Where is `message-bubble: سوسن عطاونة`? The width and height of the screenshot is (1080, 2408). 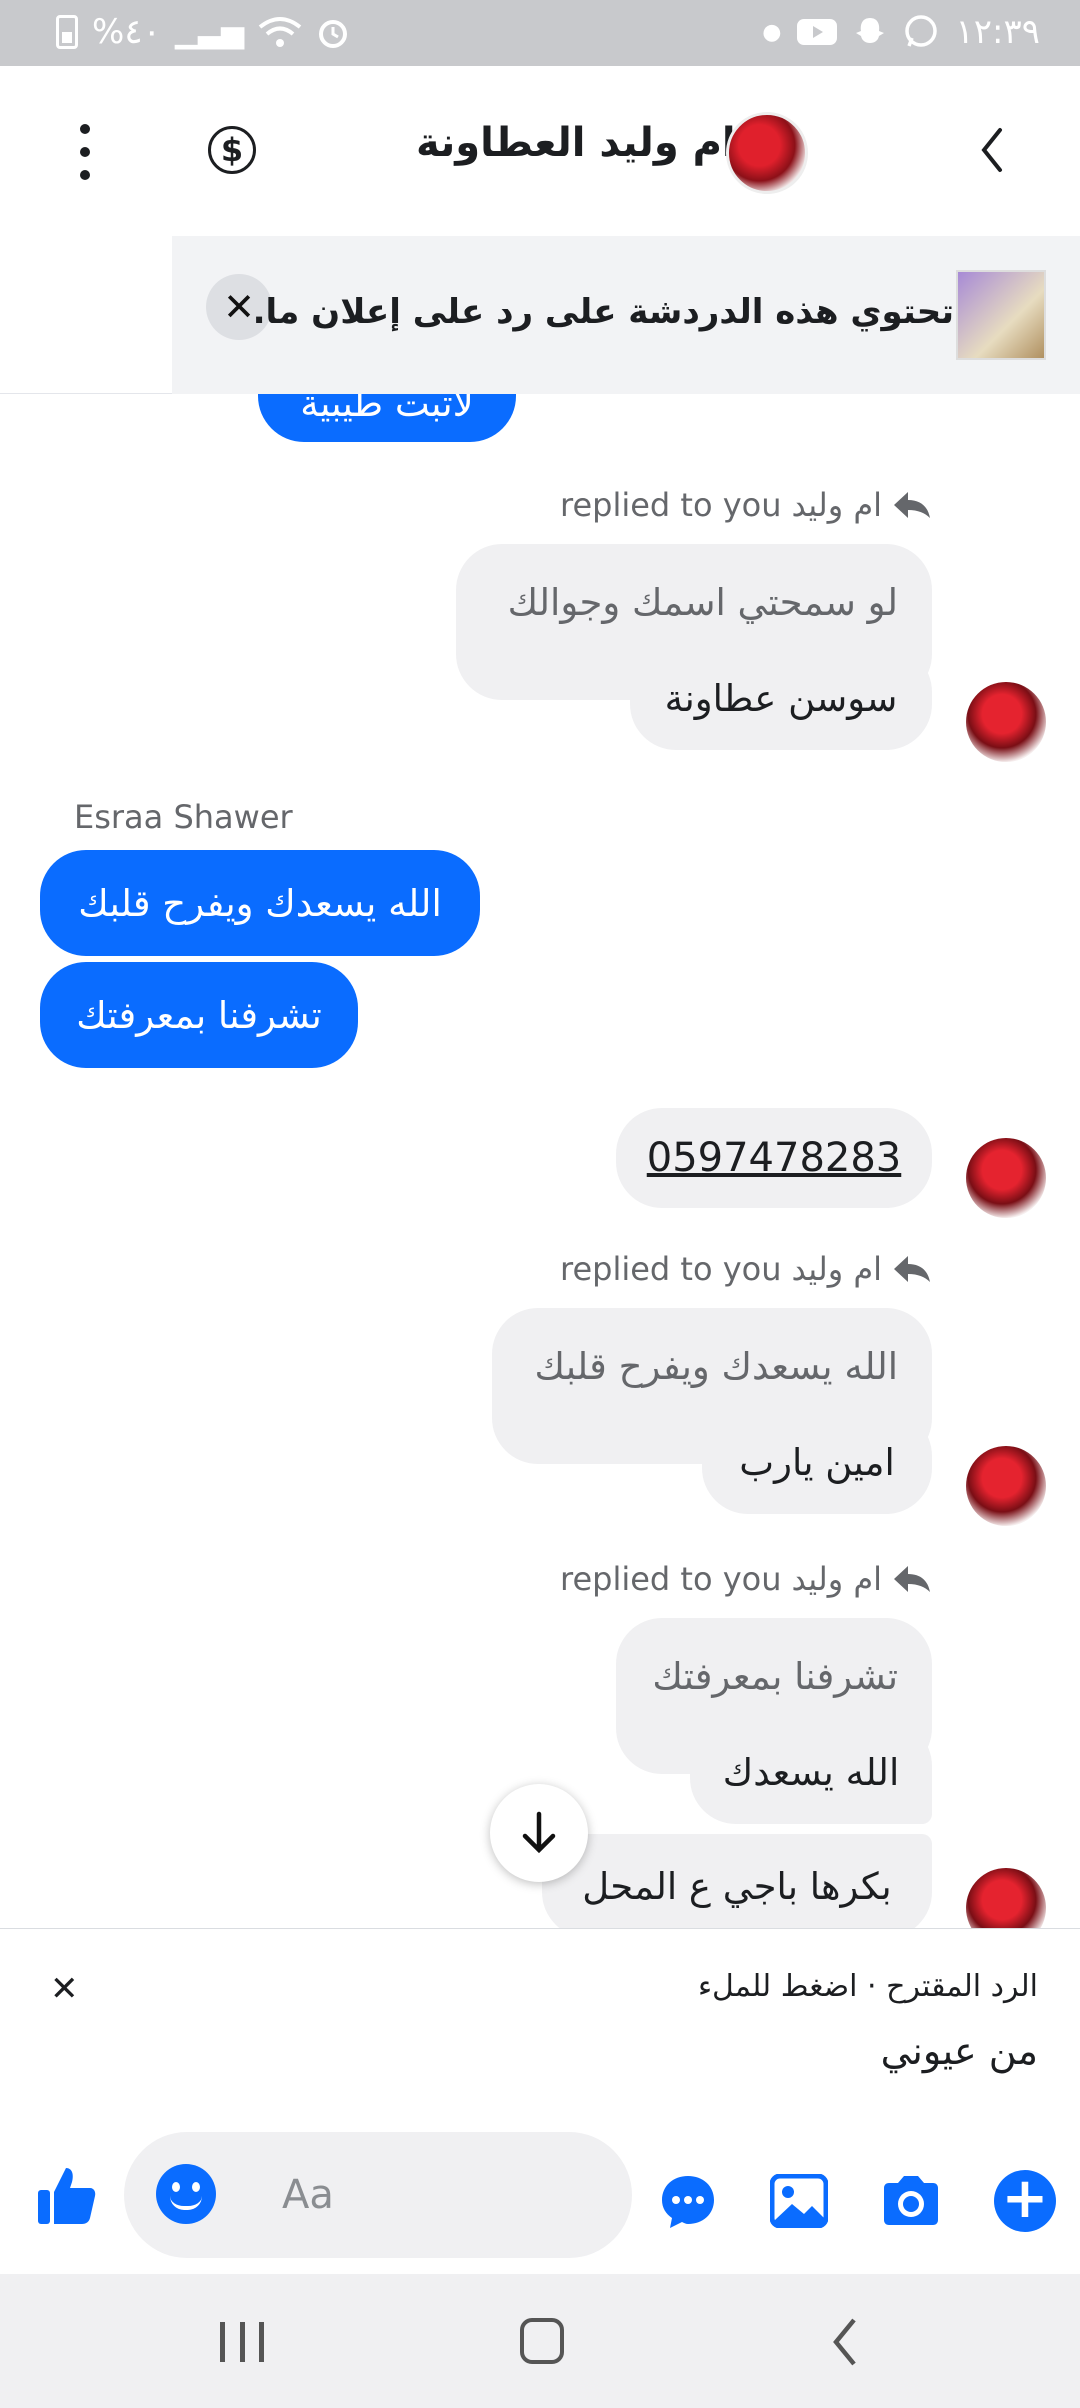
message-bubble: سوسن عطاونة is located at coordinates (781, 698).